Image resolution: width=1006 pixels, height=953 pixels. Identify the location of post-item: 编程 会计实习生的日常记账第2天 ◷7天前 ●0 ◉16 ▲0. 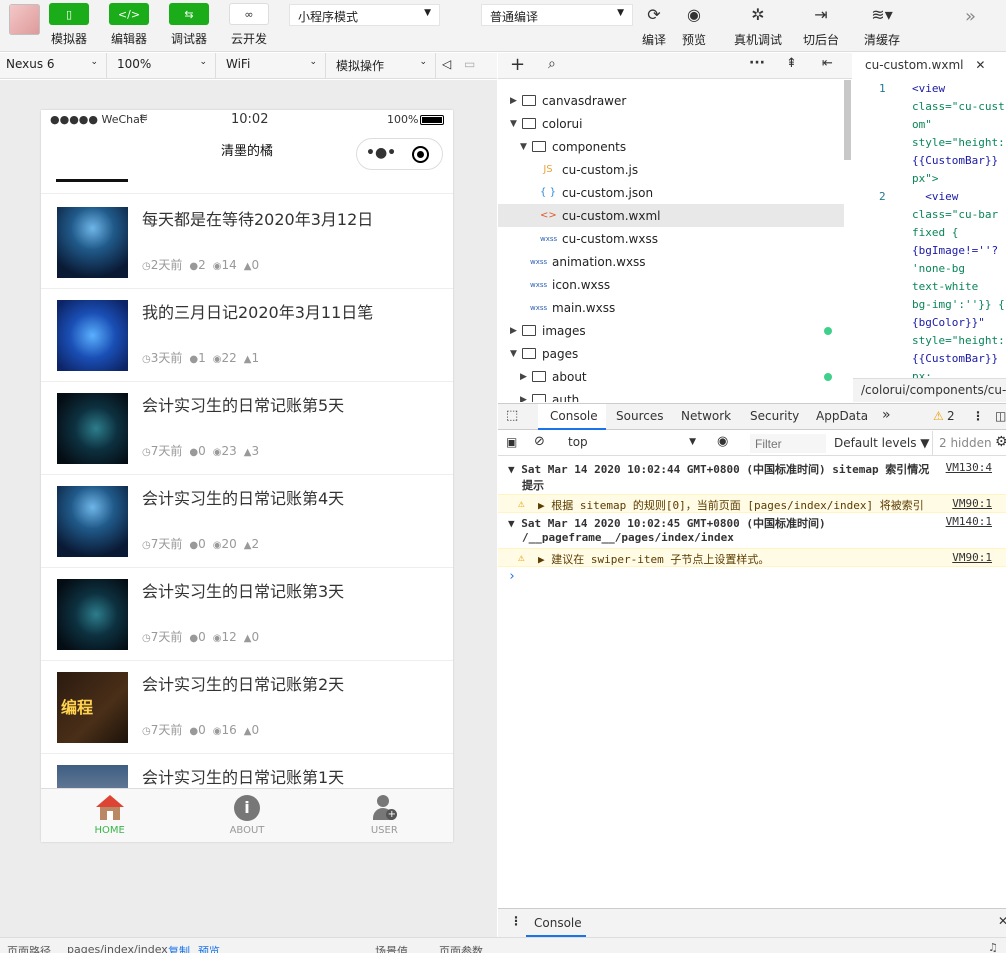
(247, 707).